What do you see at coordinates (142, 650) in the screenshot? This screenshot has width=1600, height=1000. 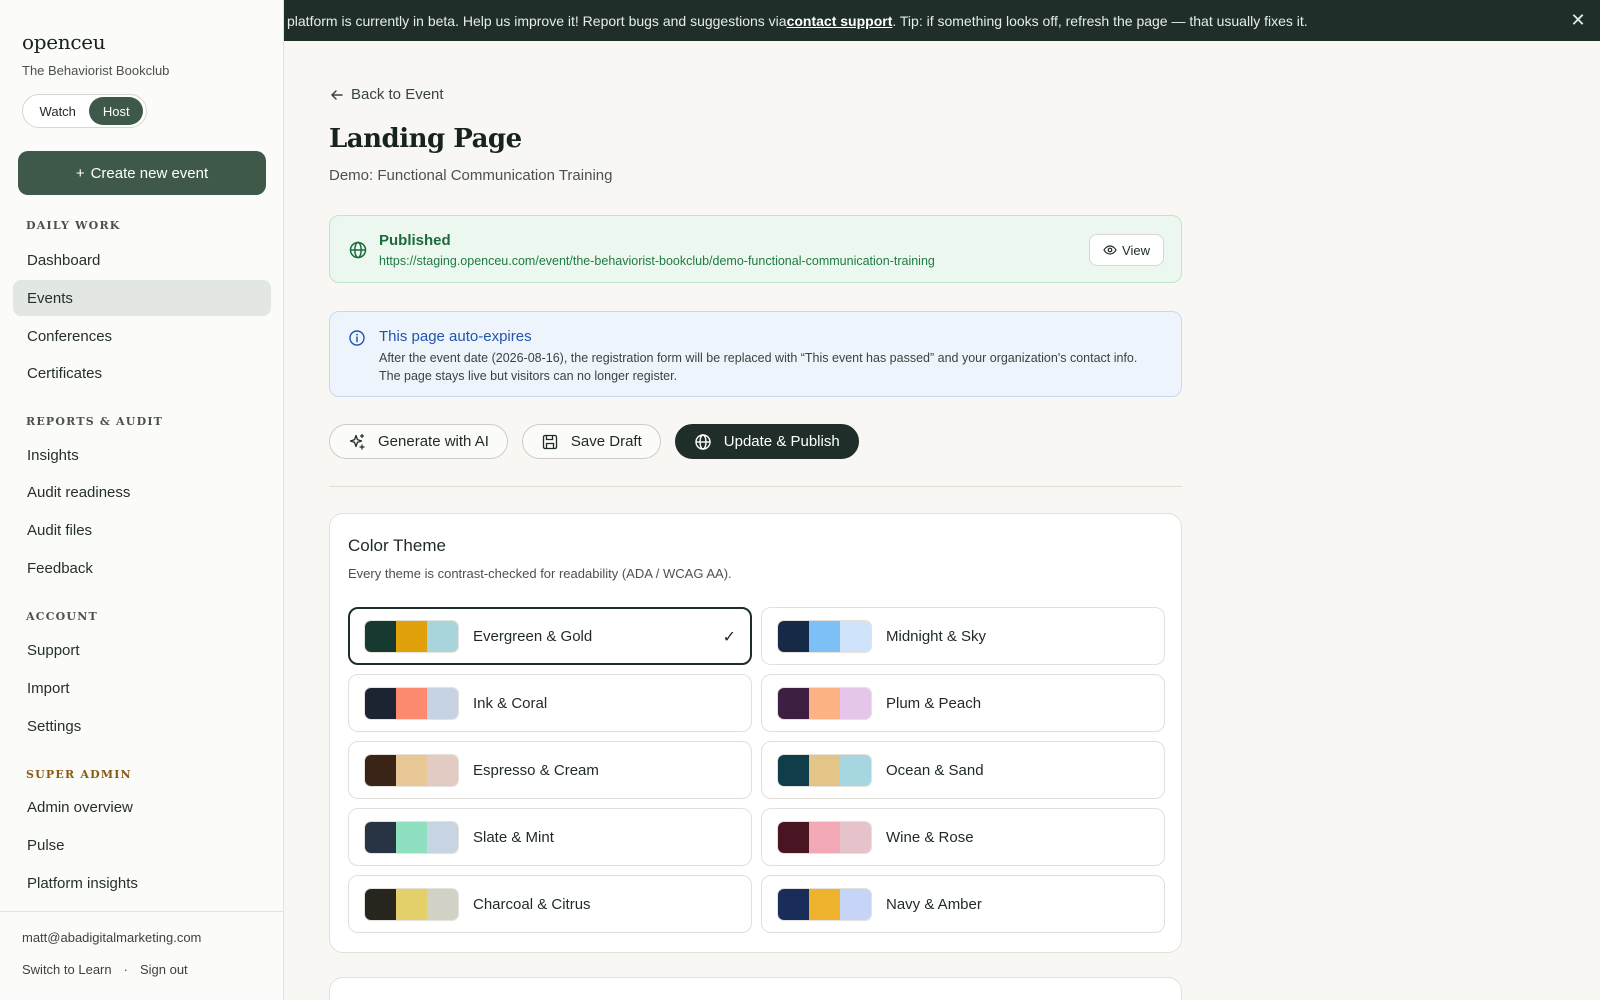 I see `nav-item-support: Support` at bounding box center [142, 650].